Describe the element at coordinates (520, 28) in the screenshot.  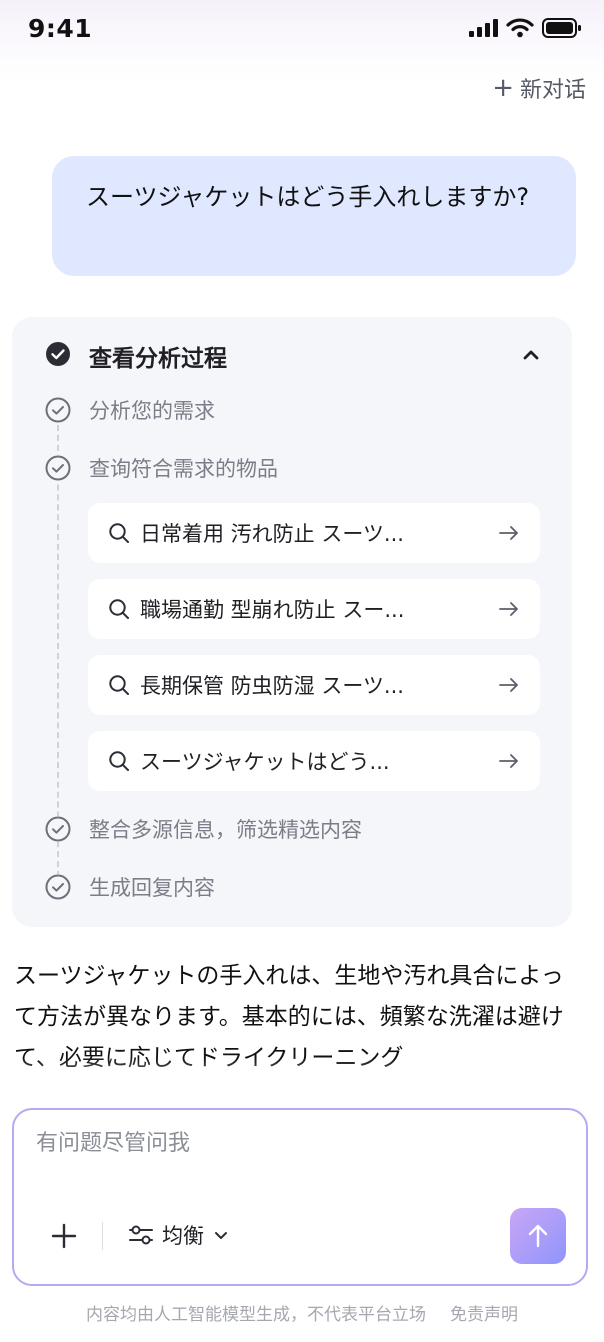
I see `wifi-icon` at that location.